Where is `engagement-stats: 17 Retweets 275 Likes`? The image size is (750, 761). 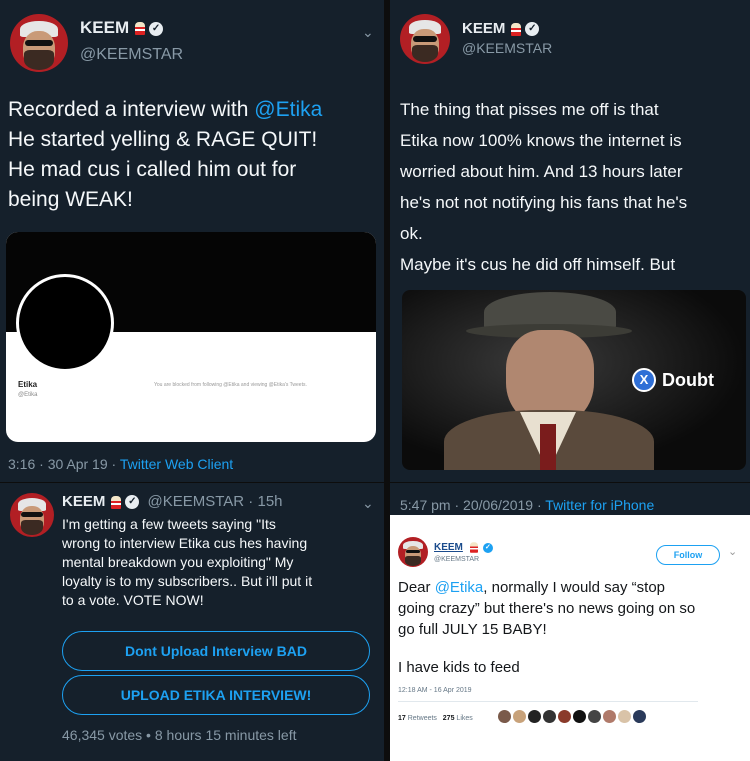 engagement-stats: 17 Retweets 275 Likes is located at coordinates (435, 718).